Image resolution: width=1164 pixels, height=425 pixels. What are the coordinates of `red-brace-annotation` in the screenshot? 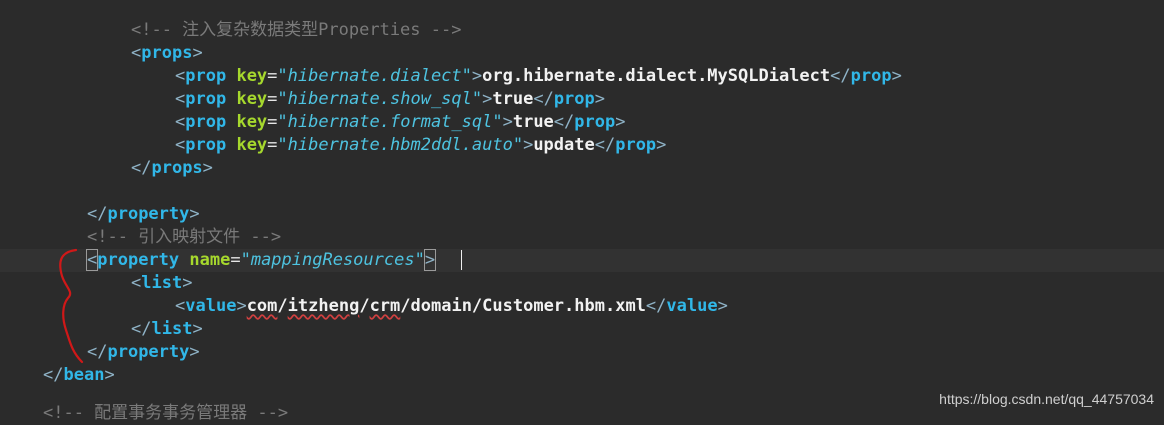 It's located at (71, 306).